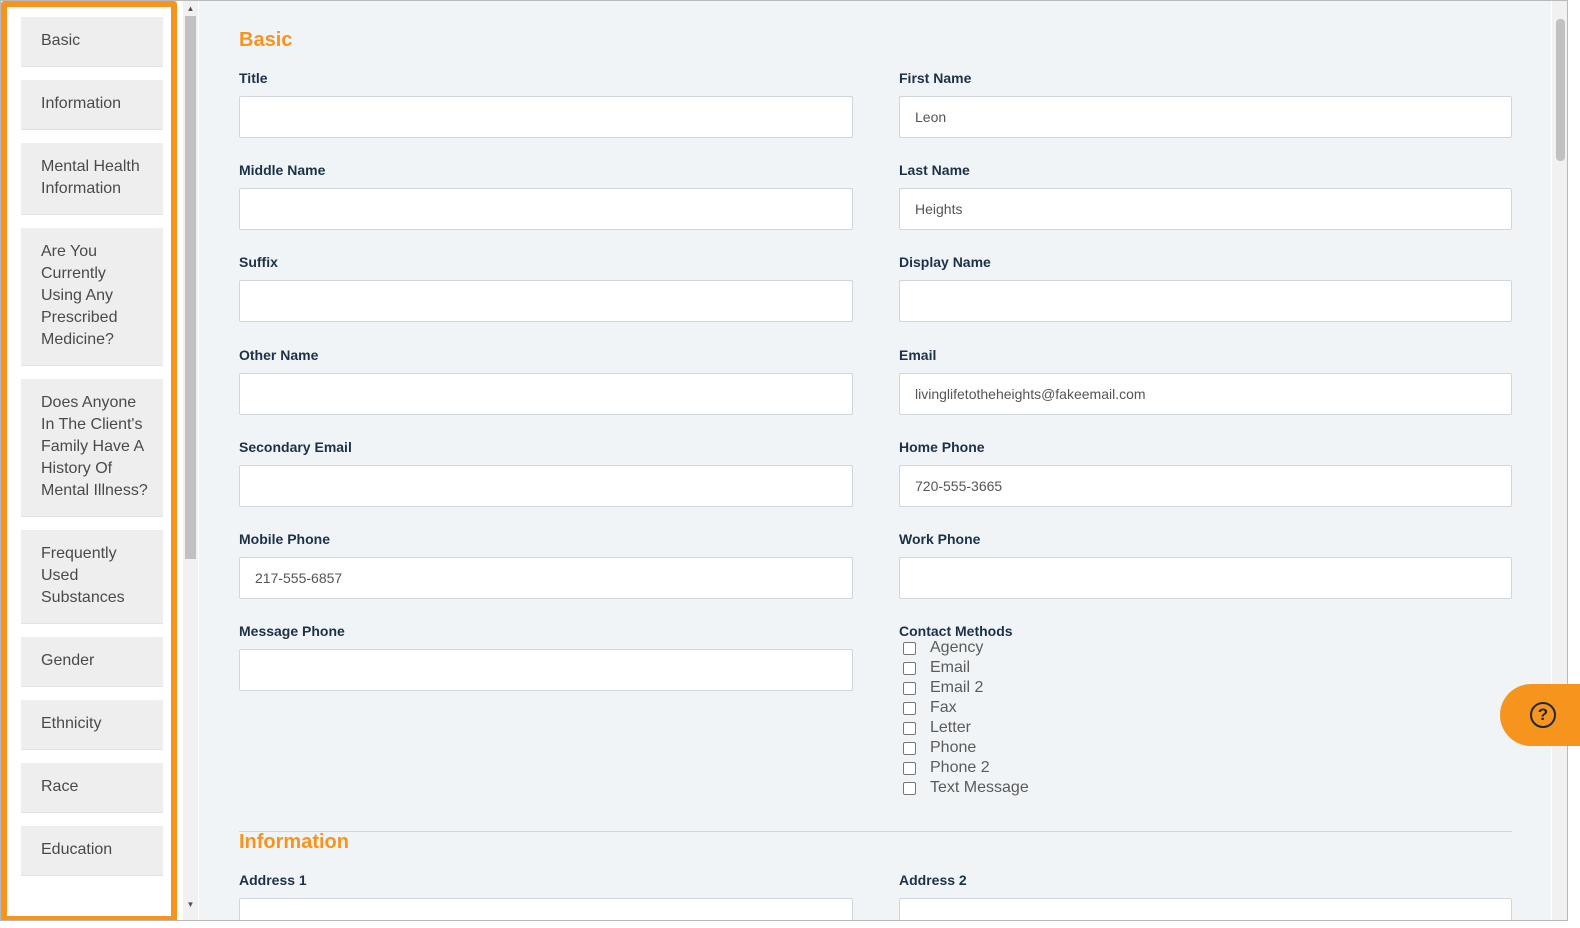 Image resolution: width=1580 pixels, height=928 pixels. What do you see at coordinates (92, 724) in the screenshot?
I see `sidebar-item-ethnicity: Ethnicity` at bounding box center [92, 724].